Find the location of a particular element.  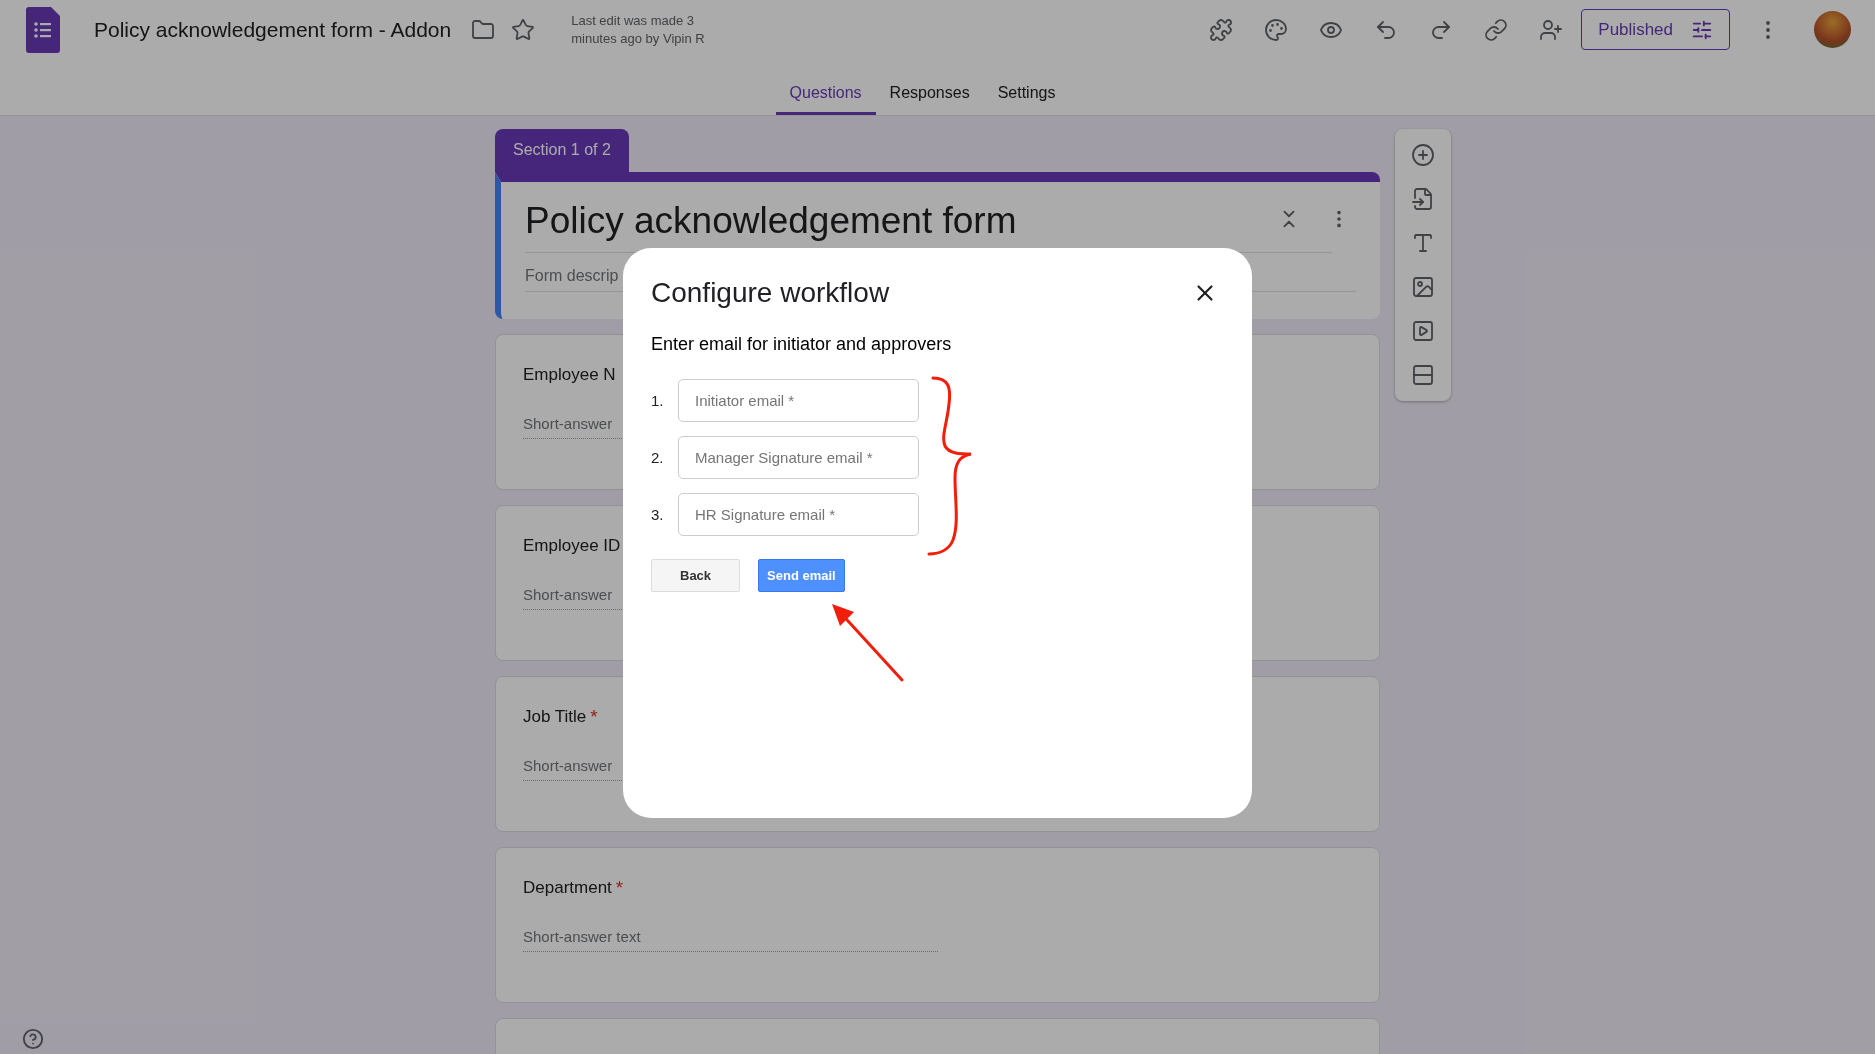

question-title: Employee N is located at coordinates (569, 375).